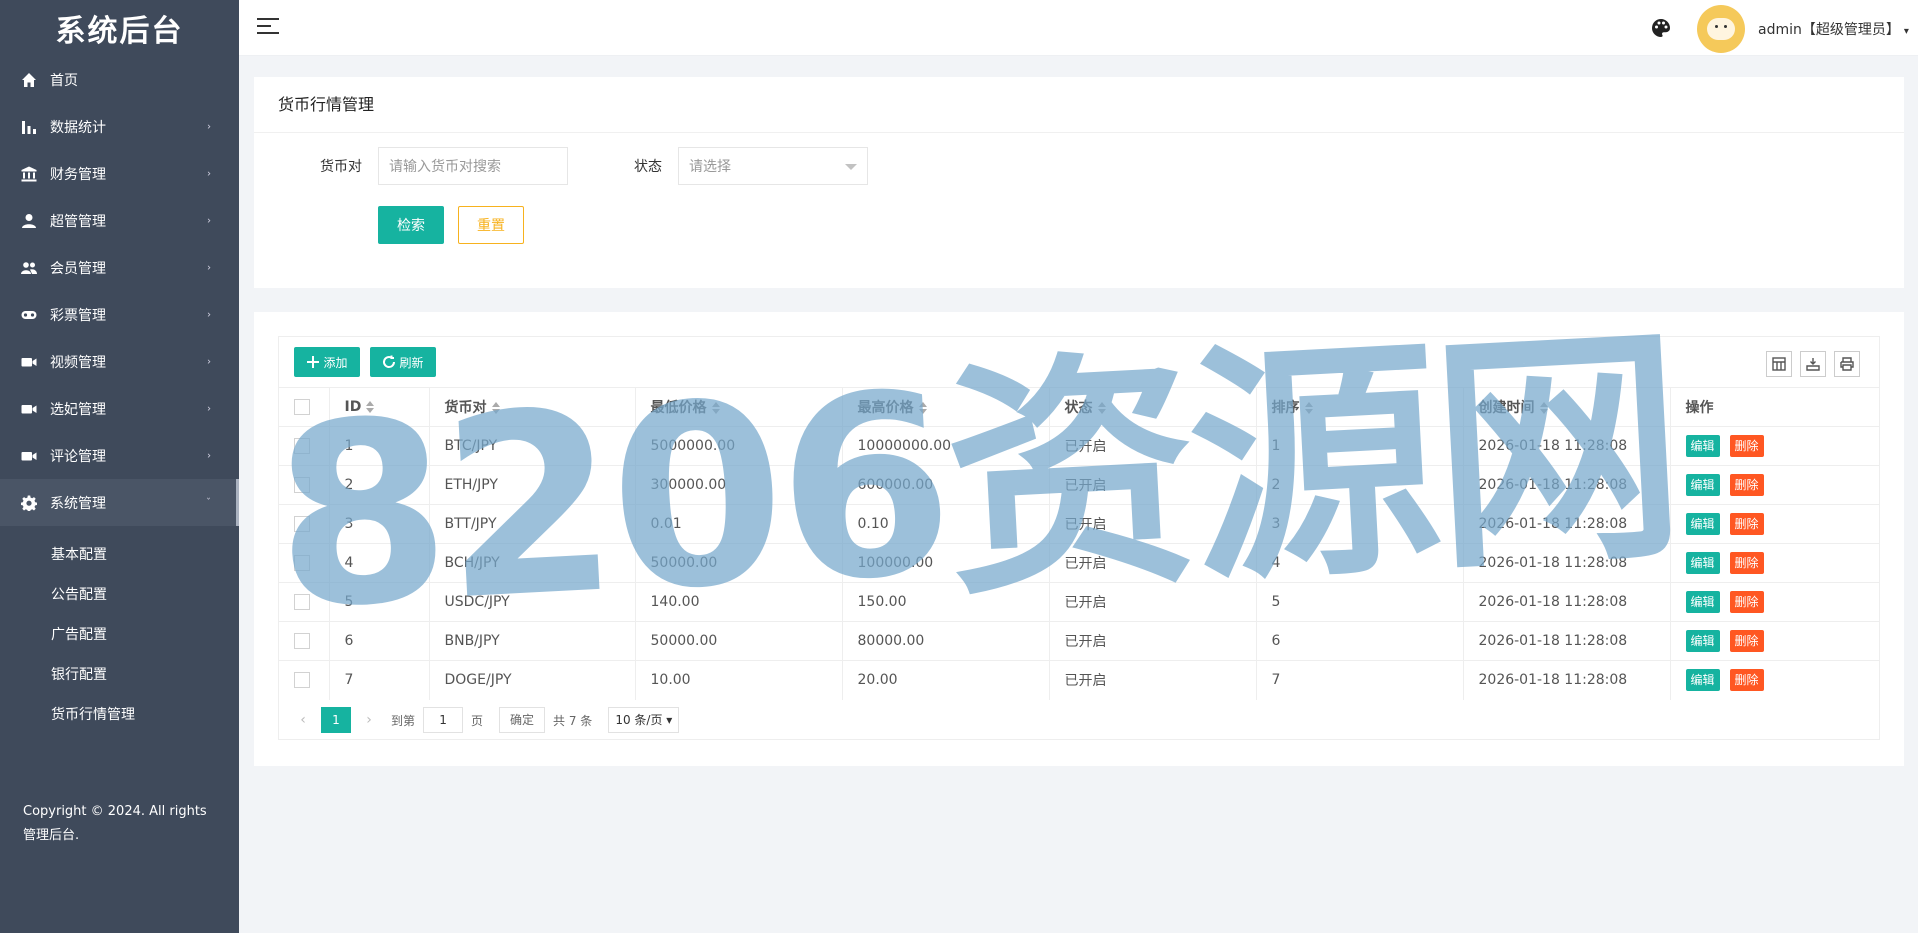 Image resolution: width=1918 pixels, height=933 pixels. What do you see at coordinates (773, 166) in the screenshot?
I see `status-select: 请选择` at bounding box center [773, 166].